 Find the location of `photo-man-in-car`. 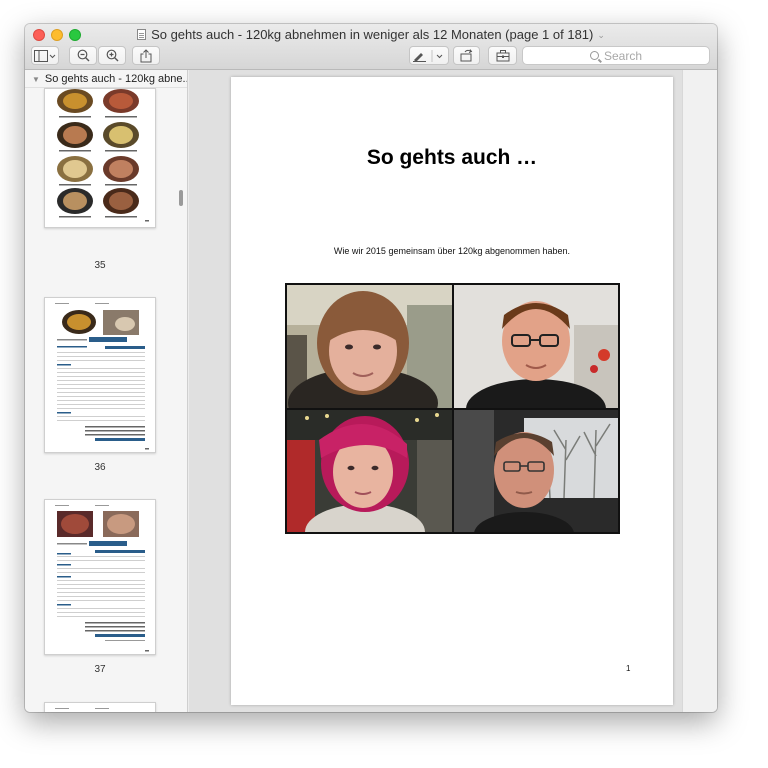

photo-man-in-car is located at coordinates (536, 471).